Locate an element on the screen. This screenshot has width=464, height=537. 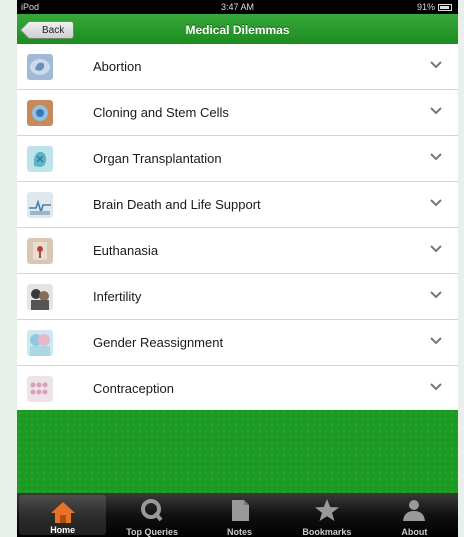
list-item-euthanasia: Euthanasia is located at coordinates (237, 251).